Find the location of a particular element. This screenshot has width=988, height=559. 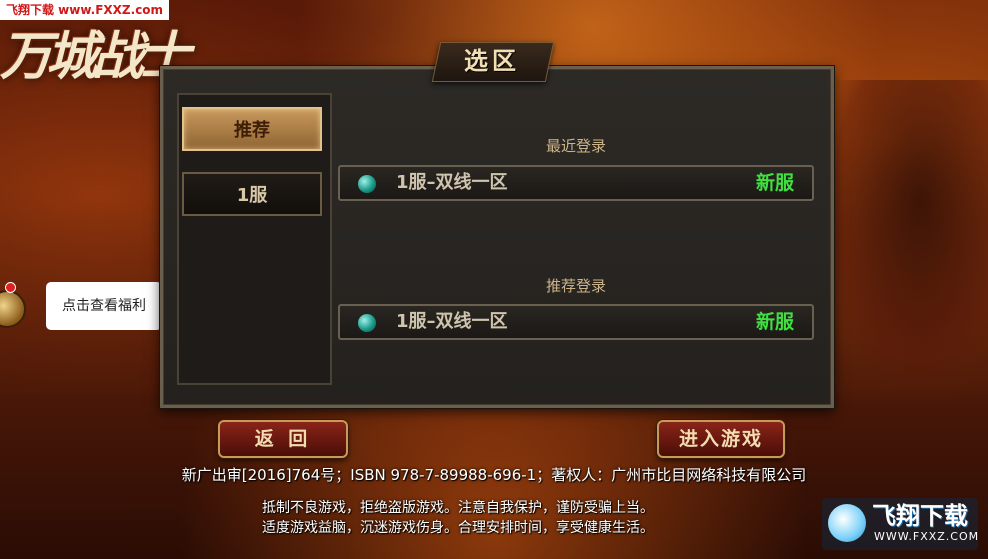

welfare-icon is located at coordinates (13, 309).